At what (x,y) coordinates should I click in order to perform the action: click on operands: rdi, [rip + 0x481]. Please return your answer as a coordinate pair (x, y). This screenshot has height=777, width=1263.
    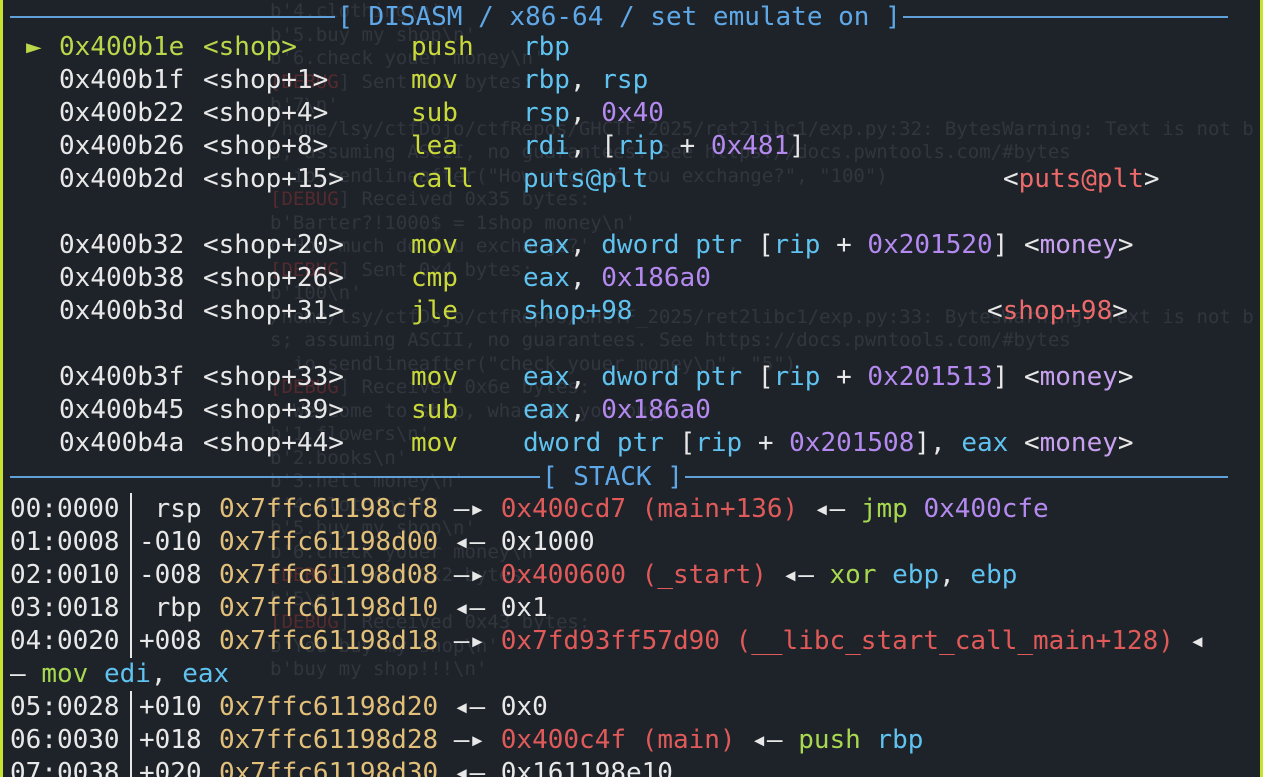
    Looking at the image, I should click on (664, 146).